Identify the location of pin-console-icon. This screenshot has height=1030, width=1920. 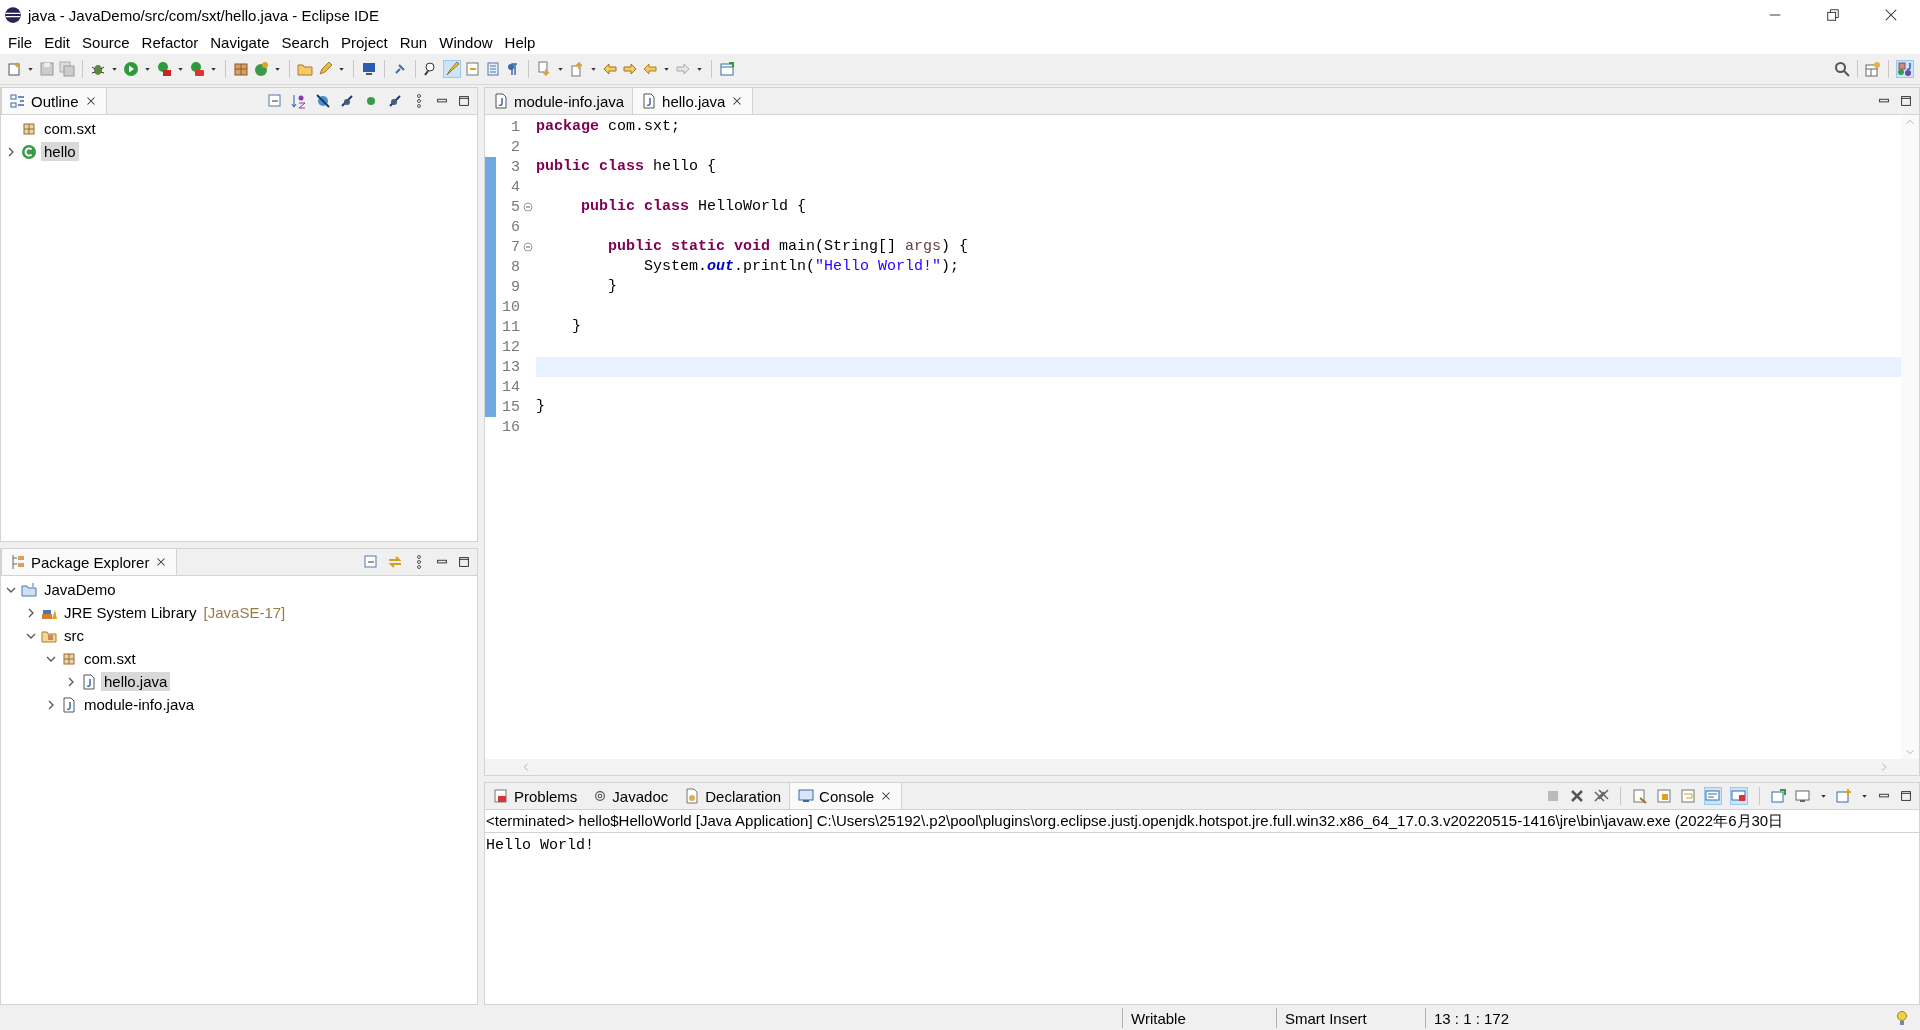
(1779, 796).